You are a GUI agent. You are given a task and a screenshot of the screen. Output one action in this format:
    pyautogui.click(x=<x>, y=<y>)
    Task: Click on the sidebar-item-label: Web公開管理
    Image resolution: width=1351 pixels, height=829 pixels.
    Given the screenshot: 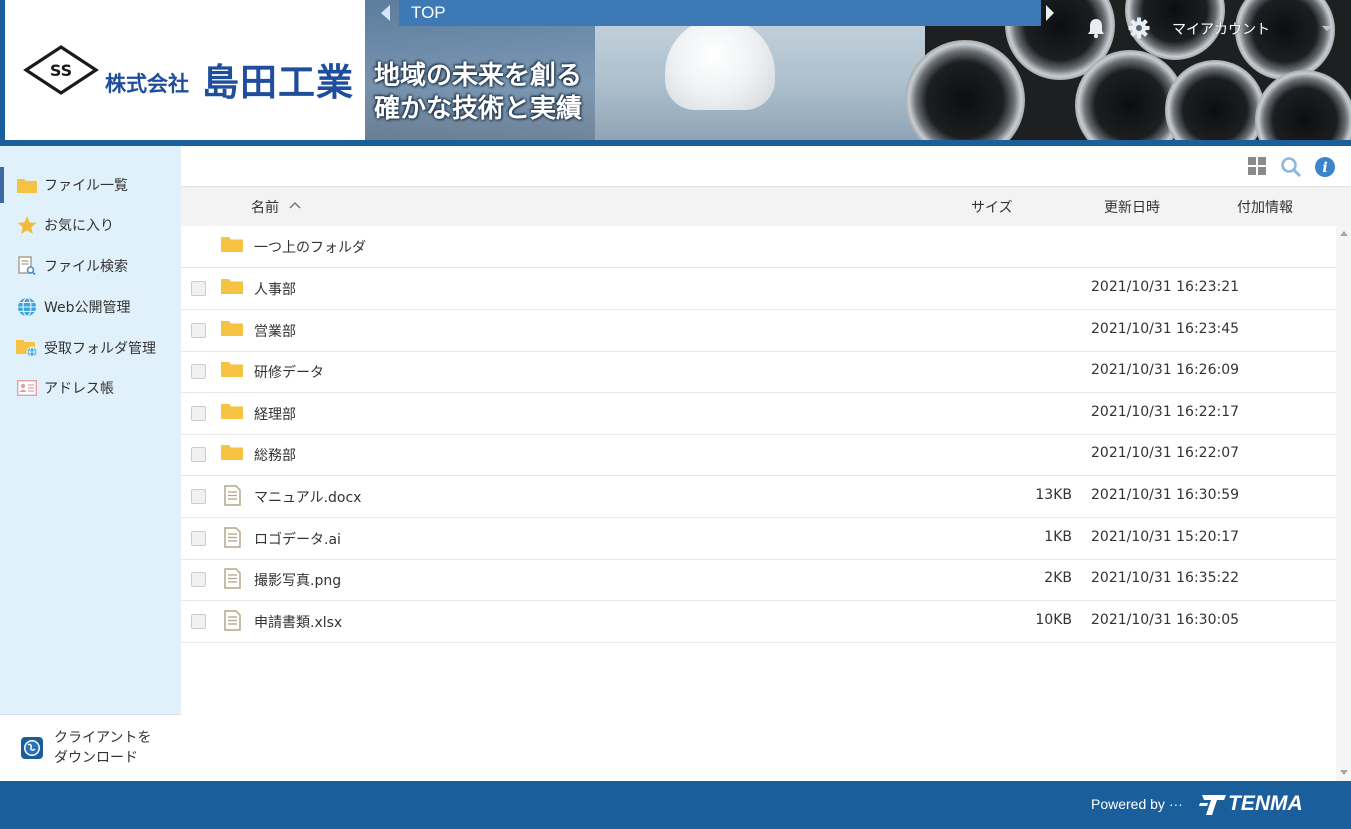 What is the action you would take?
    pyautogui.click(x=87, y=308)
    